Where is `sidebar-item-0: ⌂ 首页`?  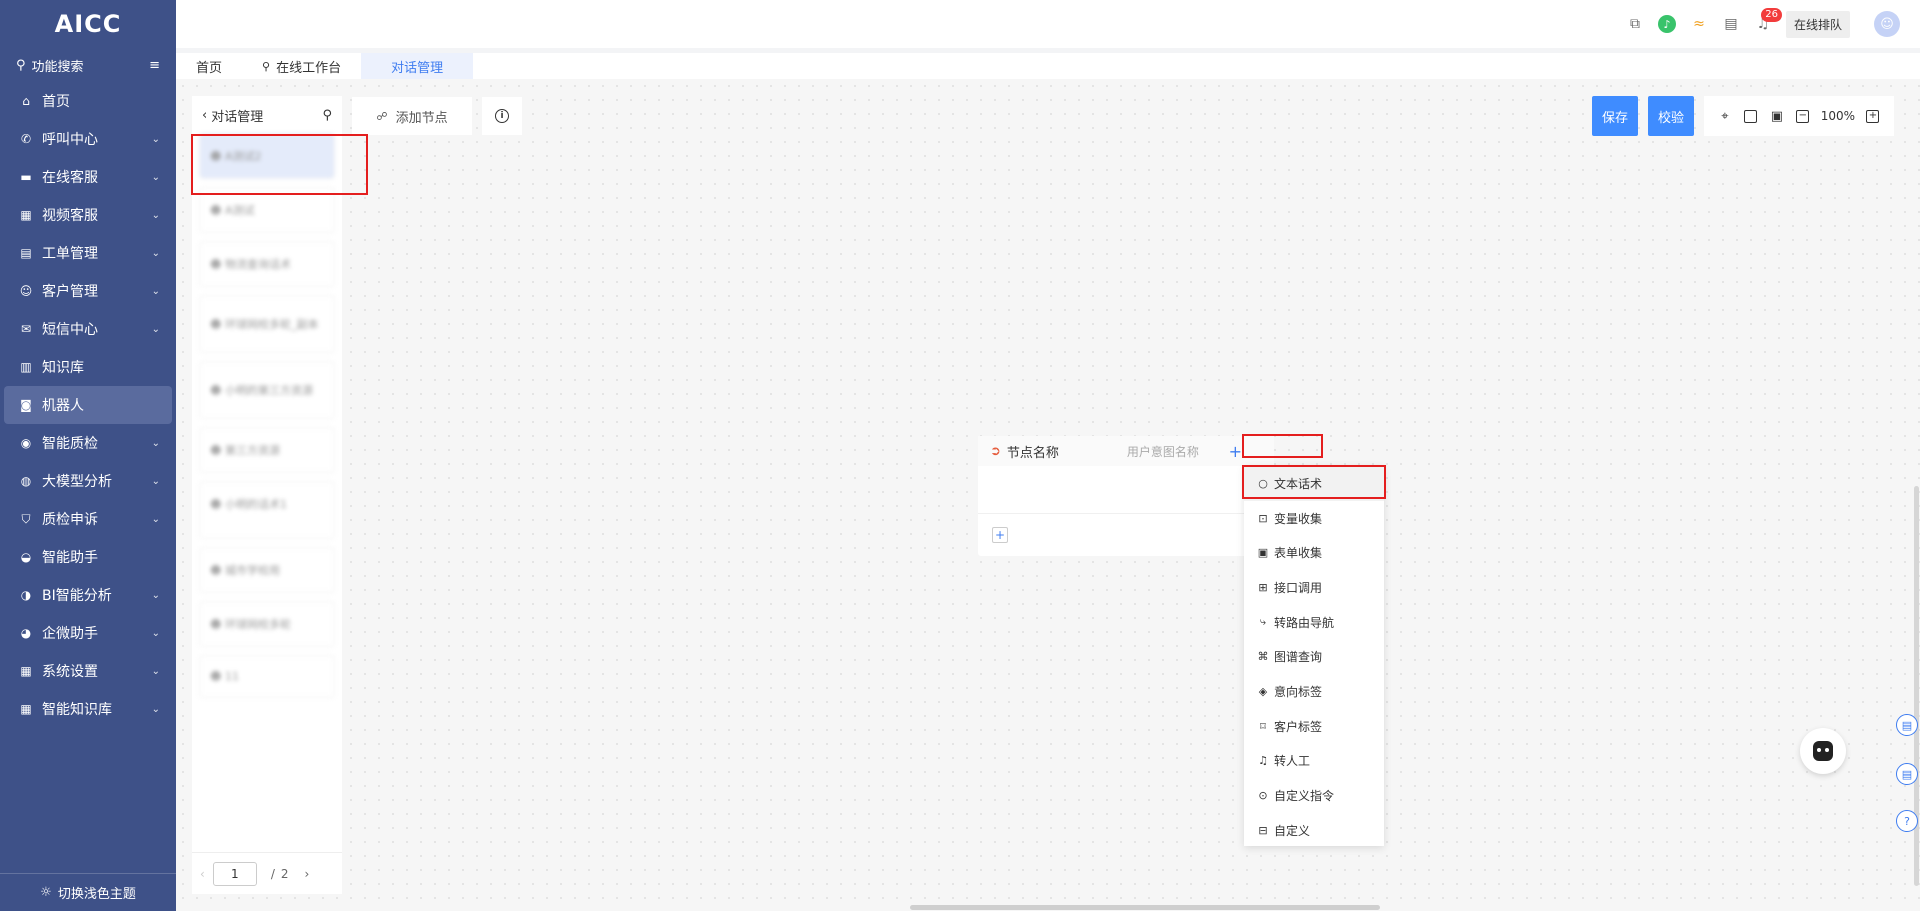 sidebar-item-0: ⌂ 首页 is located at coordinates (88, 101).